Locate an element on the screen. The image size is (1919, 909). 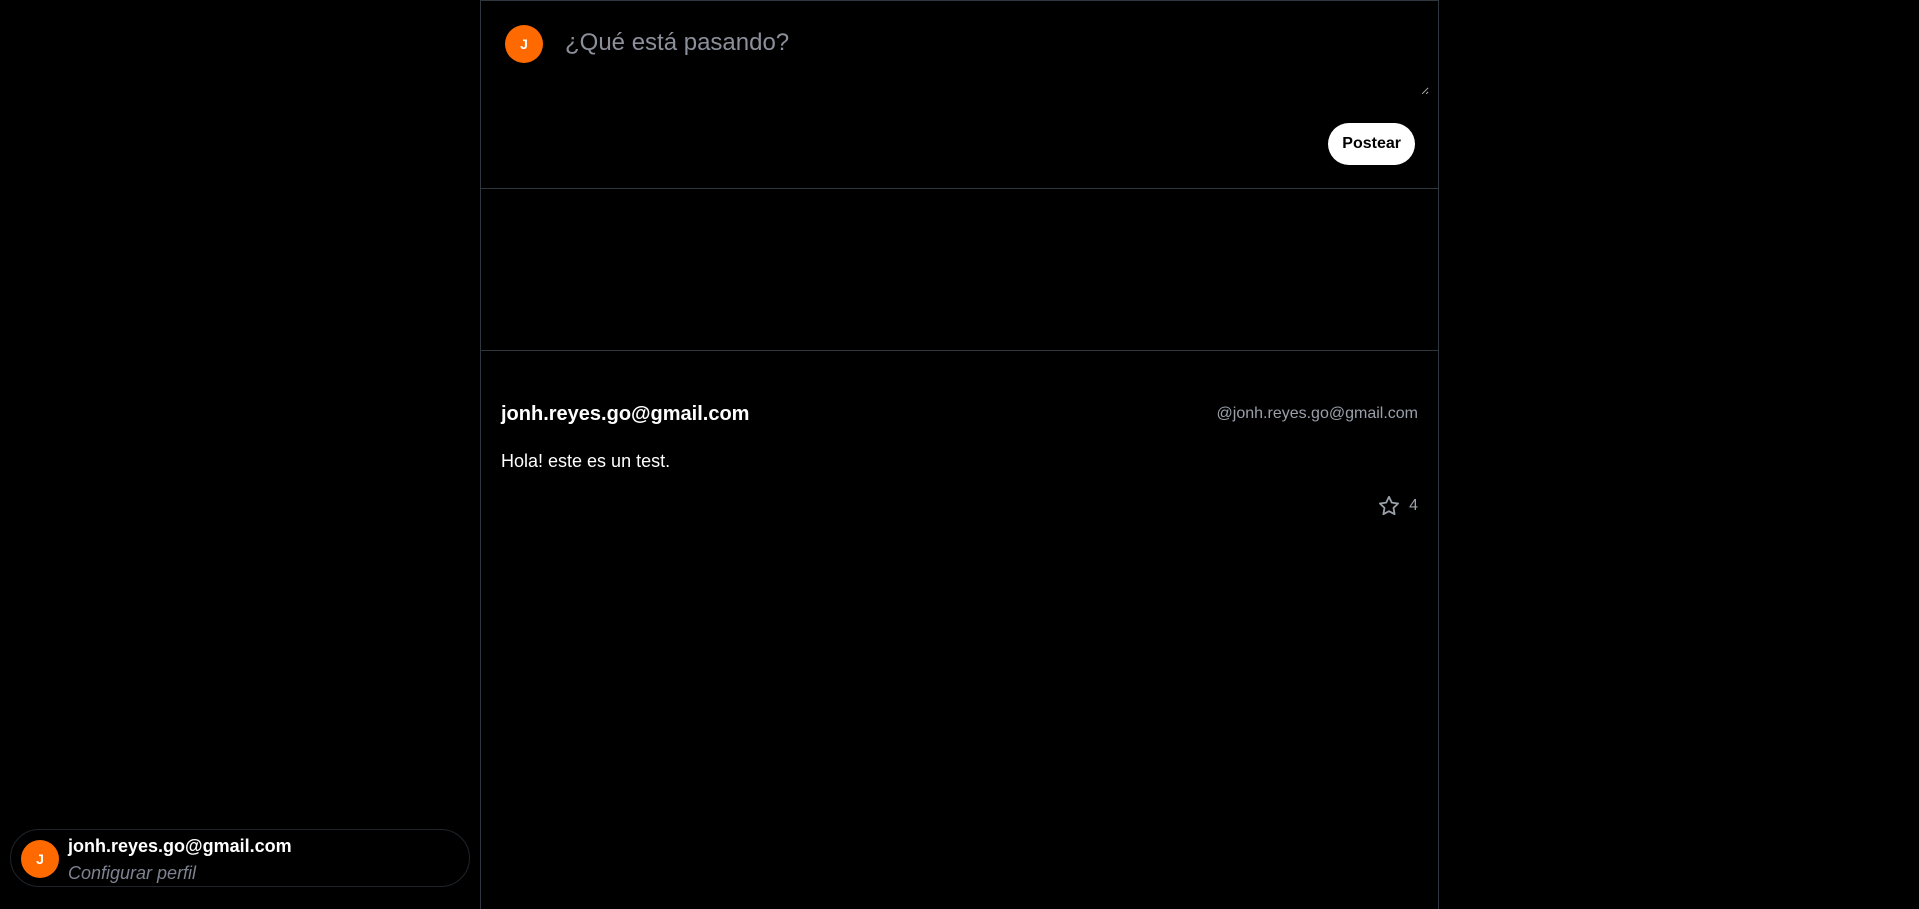
post-text: Hola! este es un test. is located at coordinates (586, 461).